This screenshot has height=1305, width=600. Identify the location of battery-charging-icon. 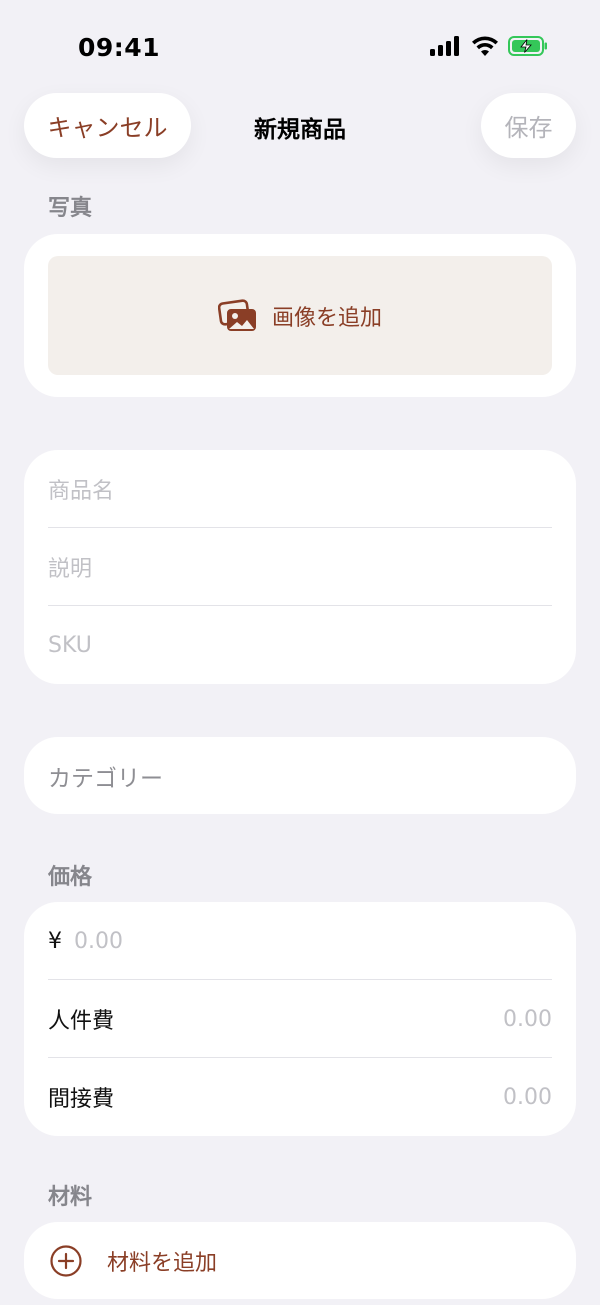
(527, 46).